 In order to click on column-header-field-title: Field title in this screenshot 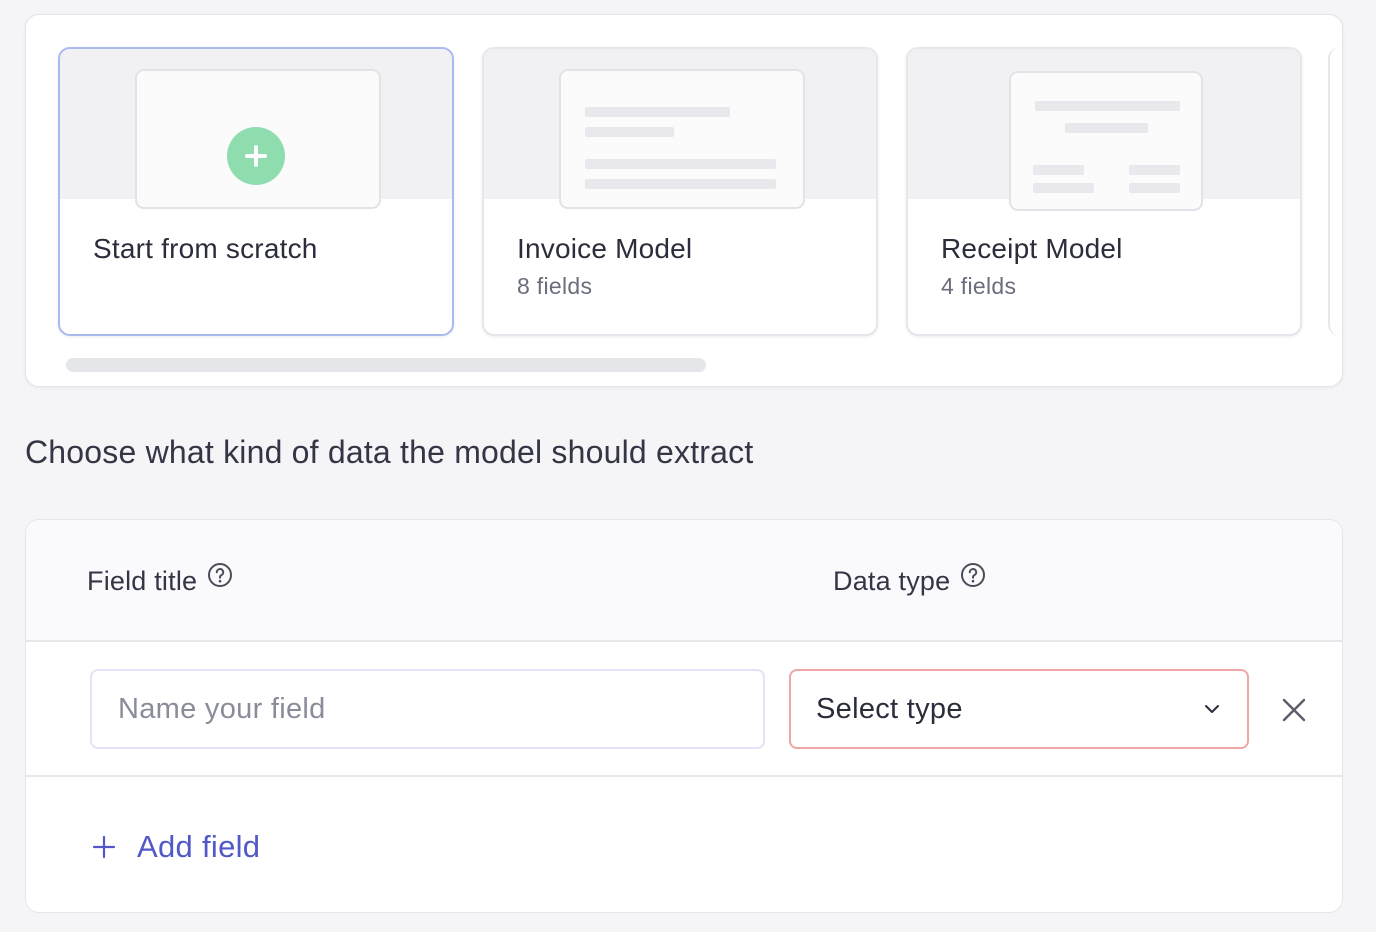, I will do `click(160, 579)`.